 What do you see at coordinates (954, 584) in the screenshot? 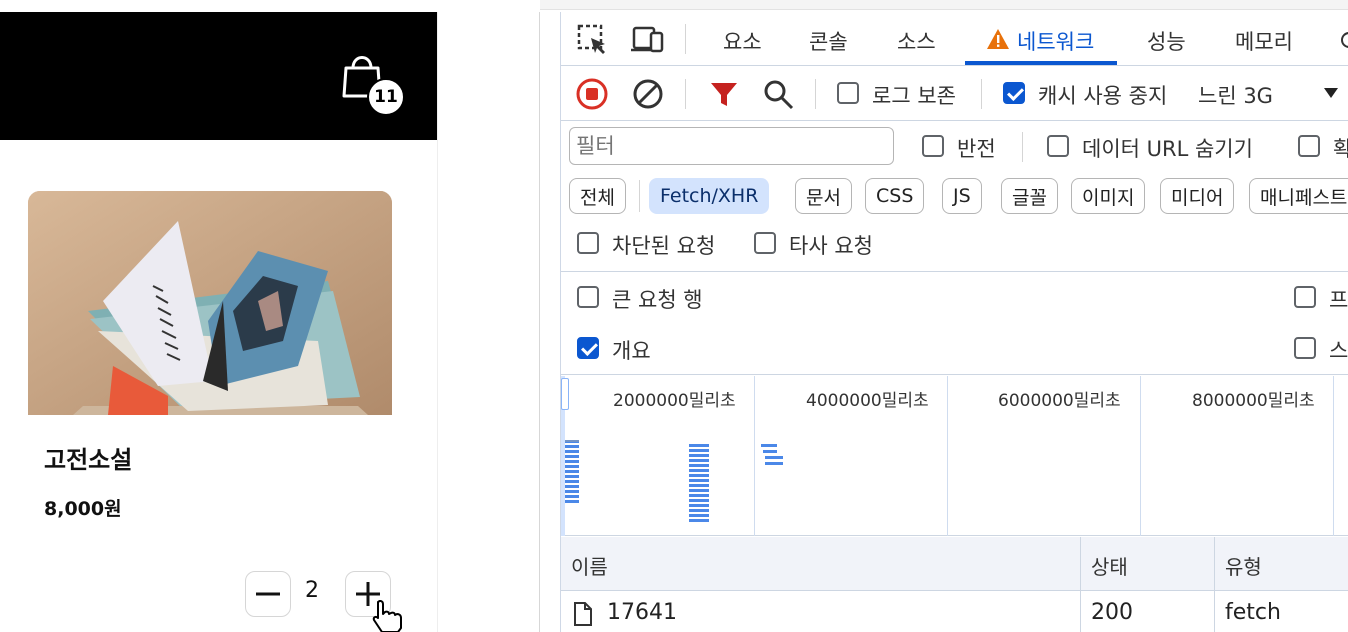
I see `request-table-header: 이름 상태 유형` at bounding box center [954, 584].